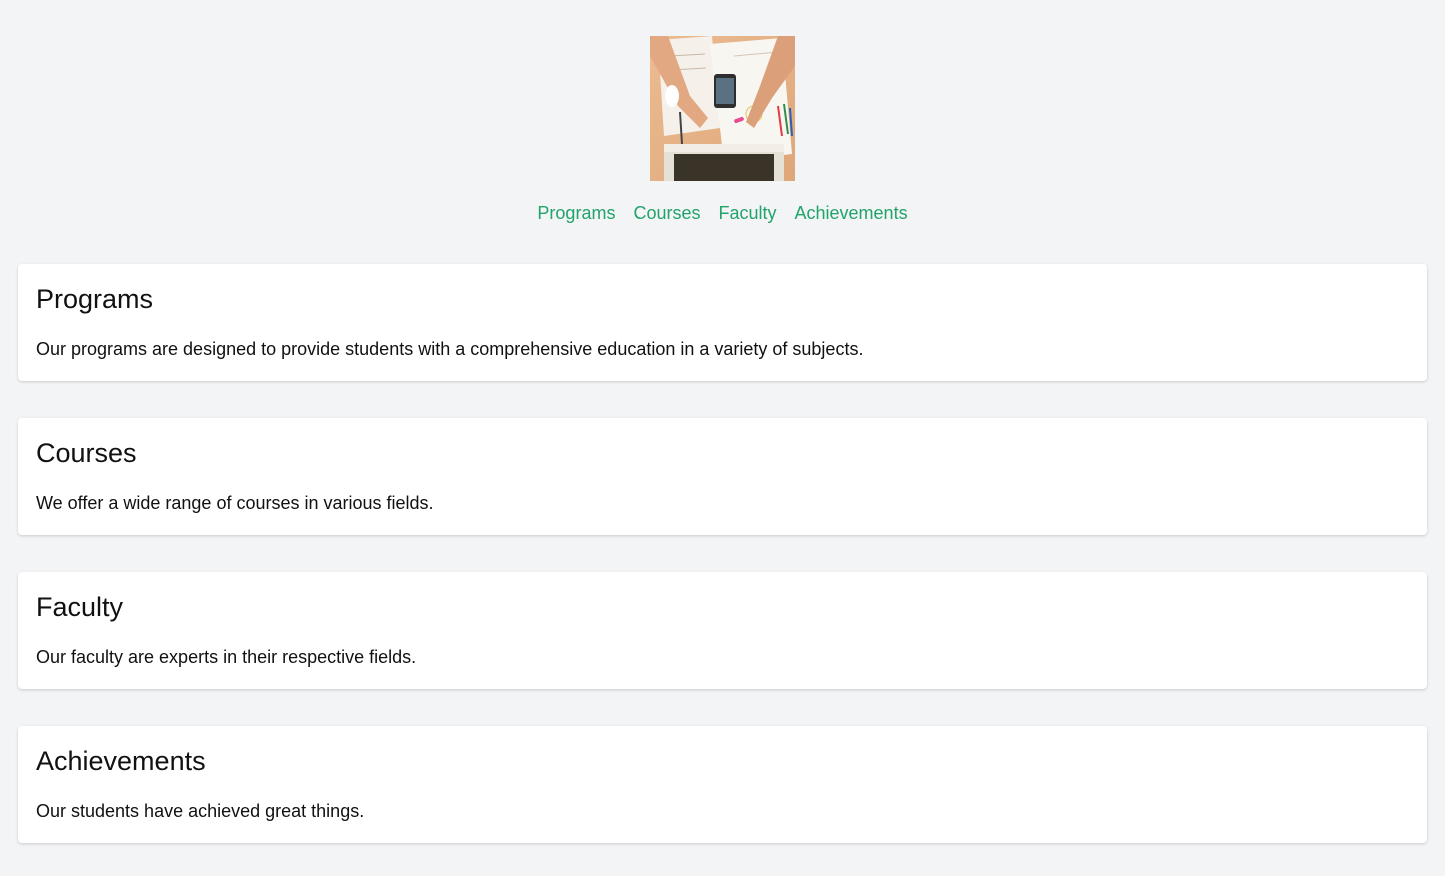 Image resolution: width=1445 pixels, height=876 pixels. I want to click on main-nav: Programs Courses Faculty Achievements, so click(722, 213).